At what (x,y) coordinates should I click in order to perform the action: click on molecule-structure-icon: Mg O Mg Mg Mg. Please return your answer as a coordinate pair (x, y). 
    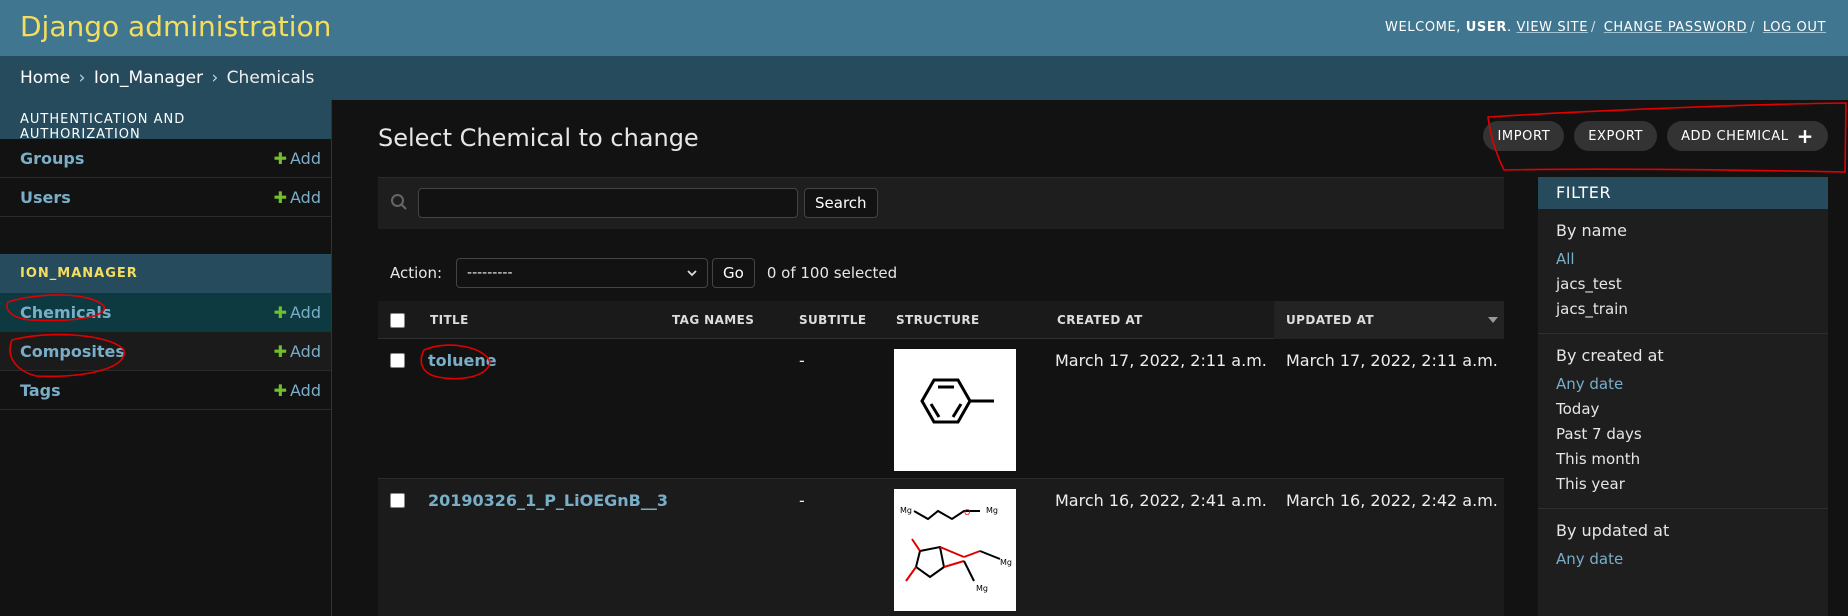
    Looking at the image, I should click on (956, 549).